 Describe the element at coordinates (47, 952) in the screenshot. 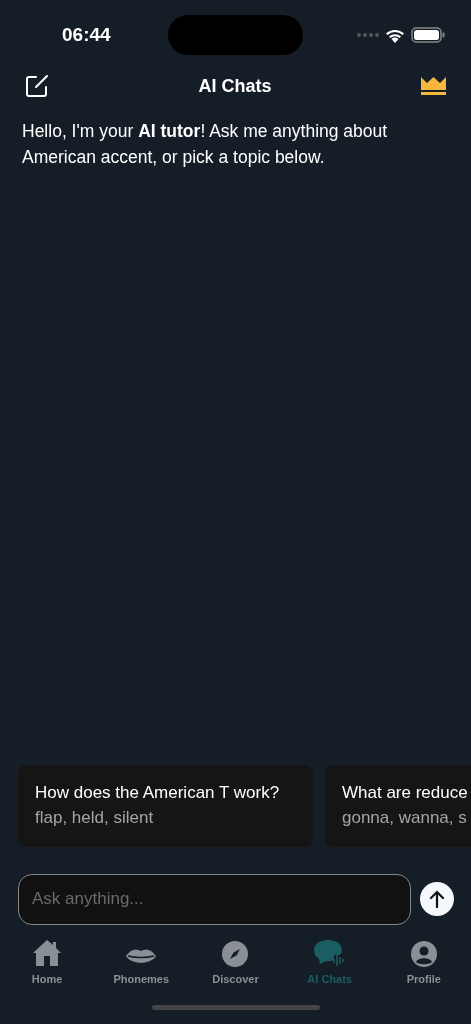

I see `home-icon` at that location.